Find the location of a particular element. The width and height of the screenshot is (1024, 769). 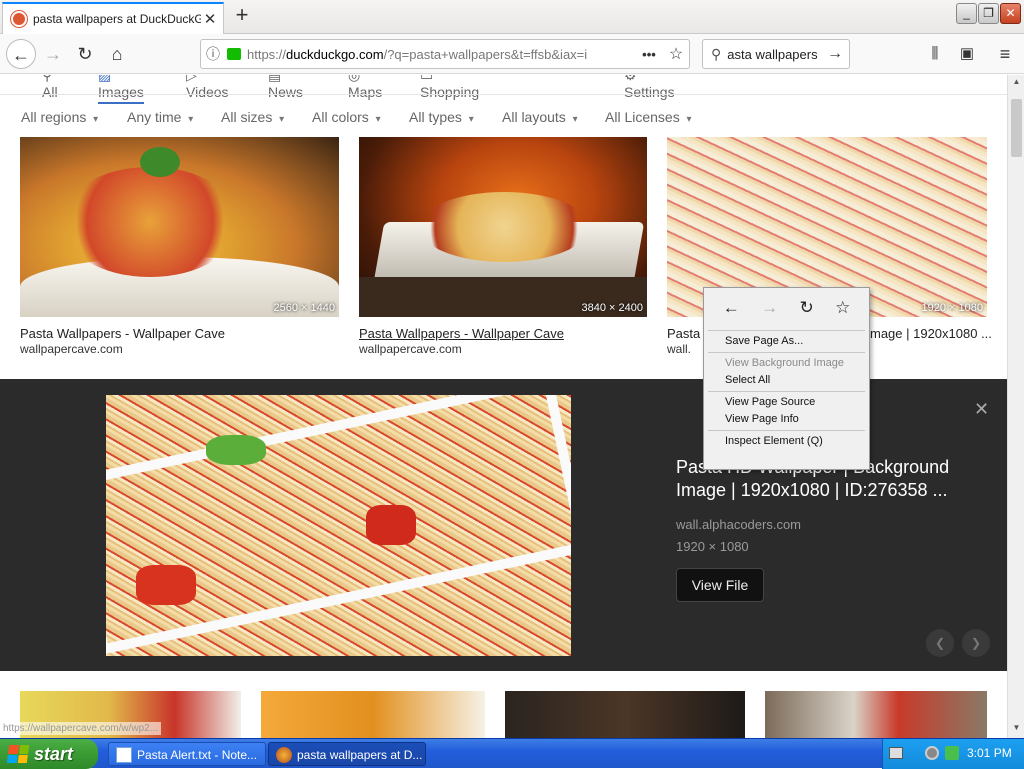

result-image: 2560 × 1440 is located at coordinates (179, 227).